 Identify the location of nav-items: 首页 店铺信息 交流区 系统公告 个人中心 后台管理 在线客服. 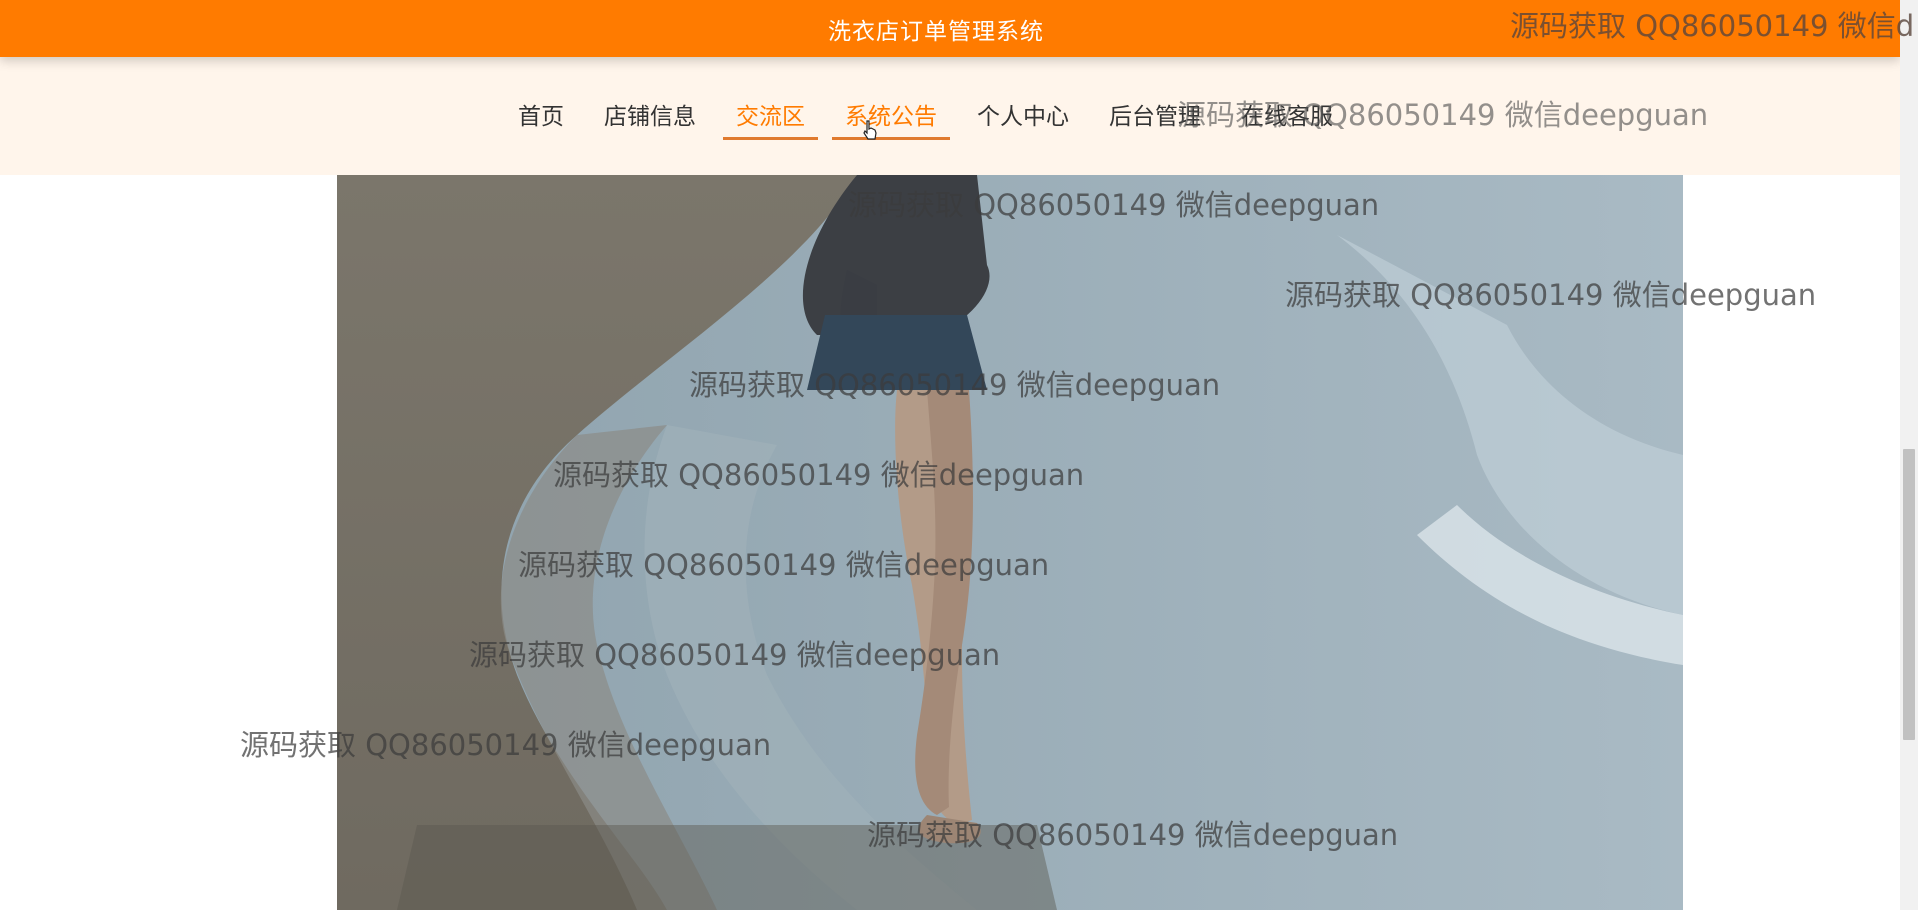
(932, 118).